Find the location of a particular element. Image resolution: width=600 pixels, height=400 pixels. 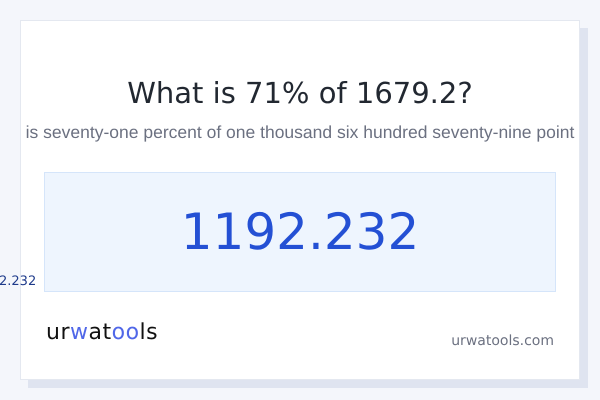

result-value: 1192.232 is located at coordinates (300, 232).